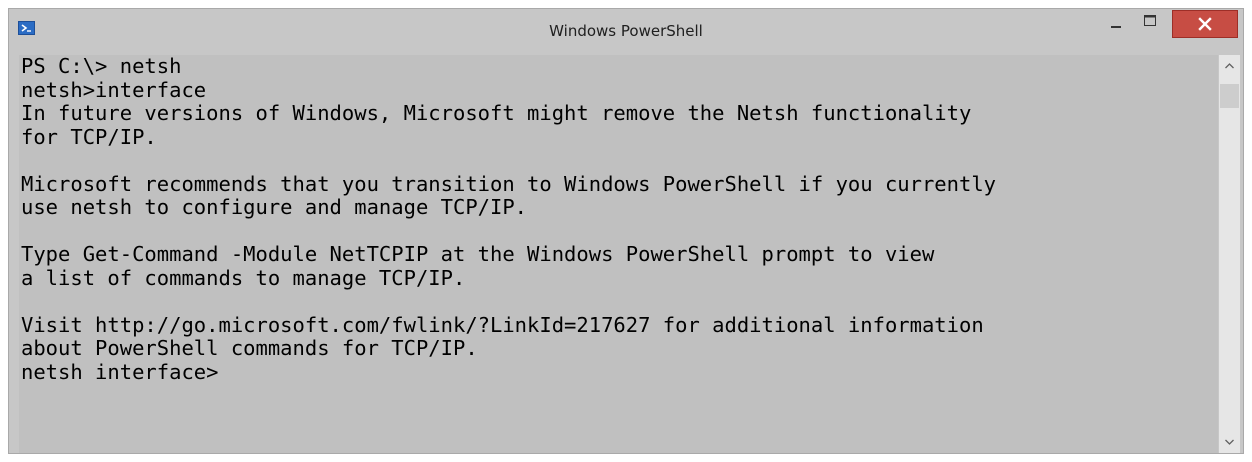 The image size is (1252, 462). I want to click on title-bar: Windows PowerShell, so click(626, 32).